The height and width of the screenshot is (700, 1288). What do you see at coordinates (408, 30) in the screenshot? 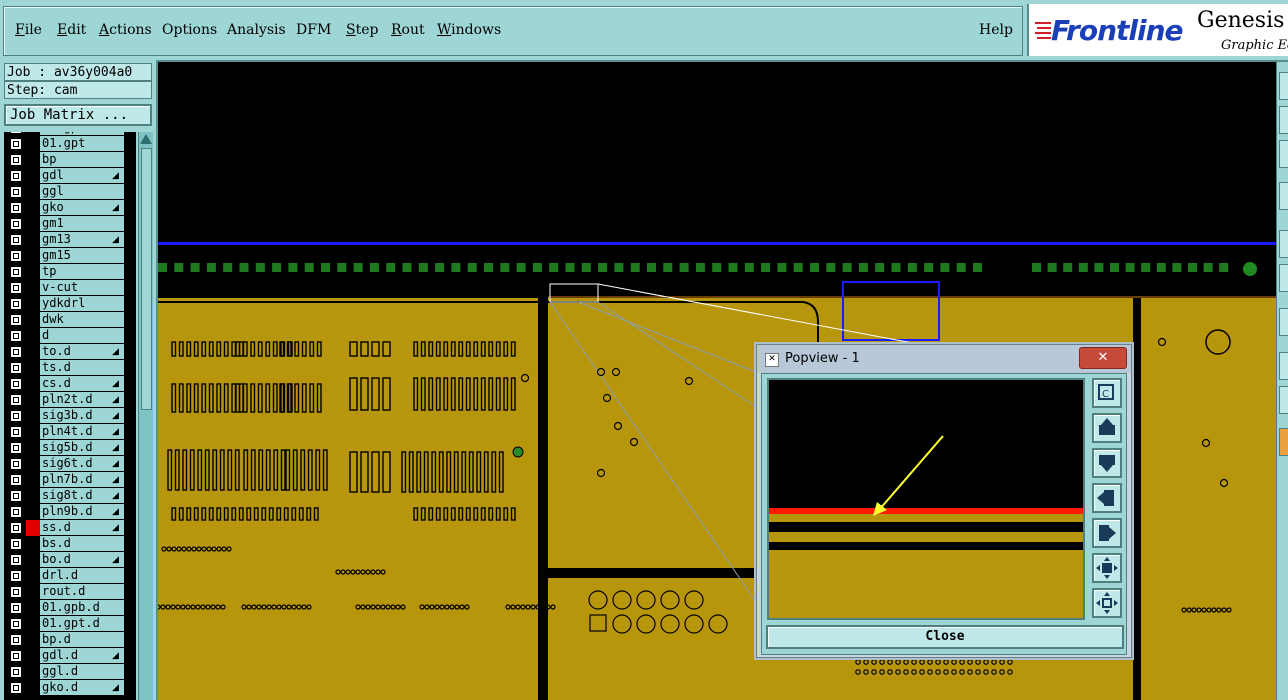
I see `menu-rout: Rout` at bounding box center [408, 30].